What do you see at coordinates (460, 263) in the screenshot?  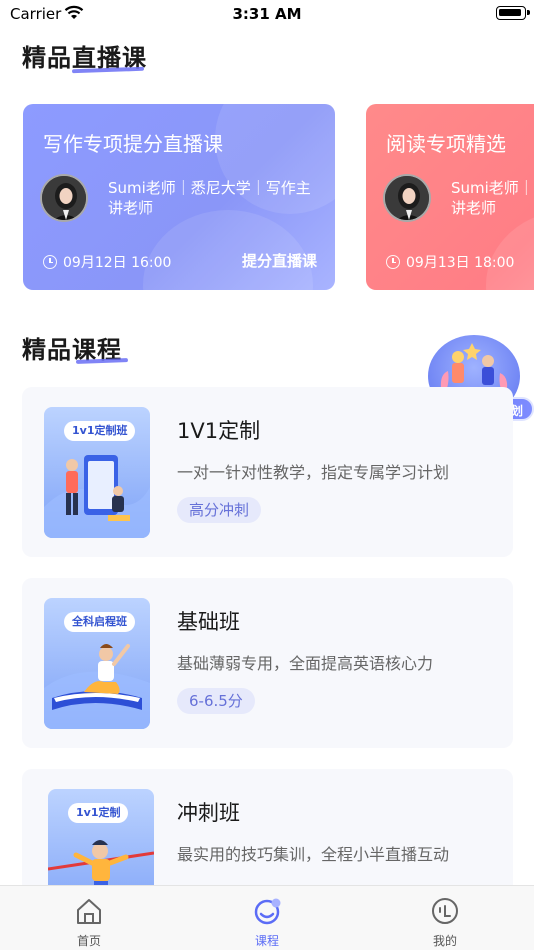 I see `live-time: 09月13日 18:00` at bounding box center [460, 263].